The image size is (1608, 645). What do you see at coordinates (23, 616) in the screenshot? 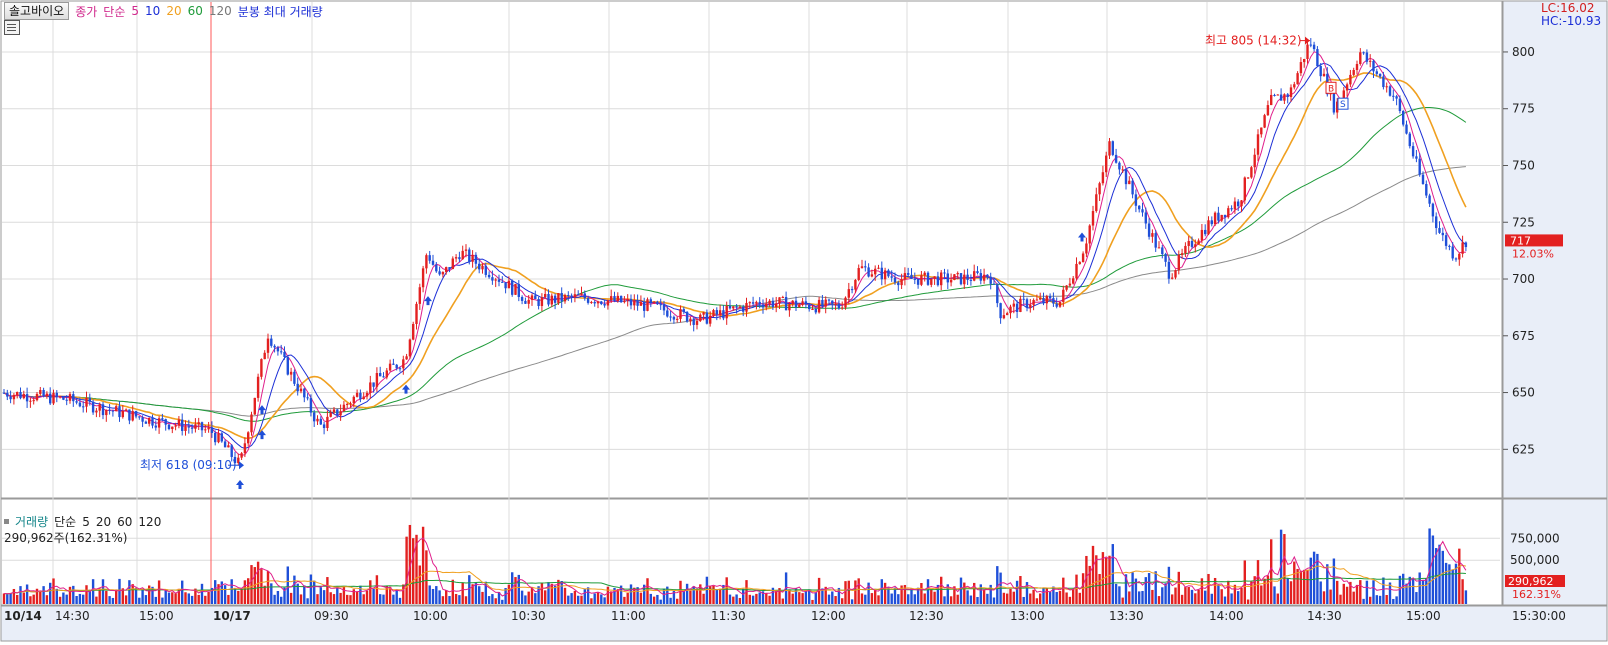
I see `time-tick-label: 10/14` at bounding box center [23, 616].